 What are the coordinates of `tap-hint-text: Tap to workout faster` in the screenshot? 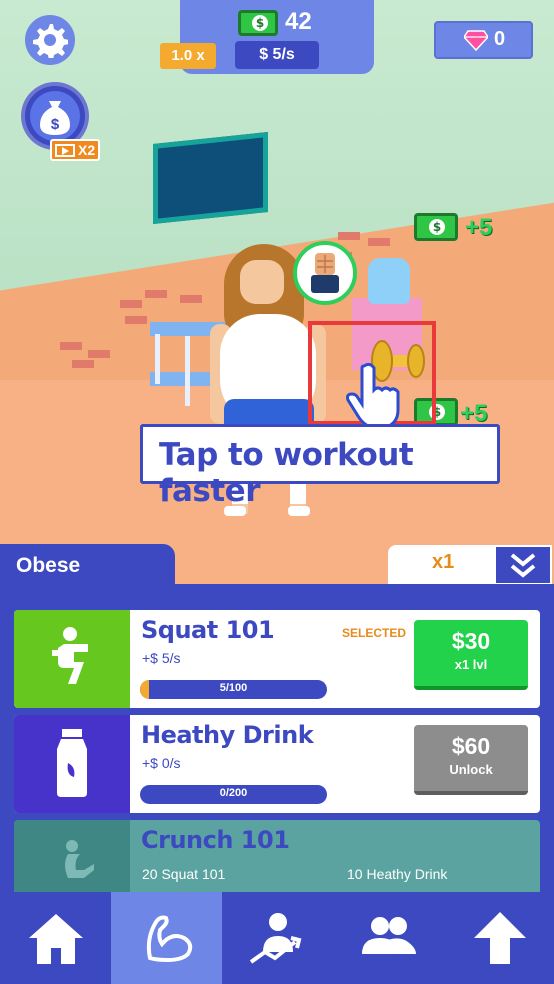 It's located at (286, 473).